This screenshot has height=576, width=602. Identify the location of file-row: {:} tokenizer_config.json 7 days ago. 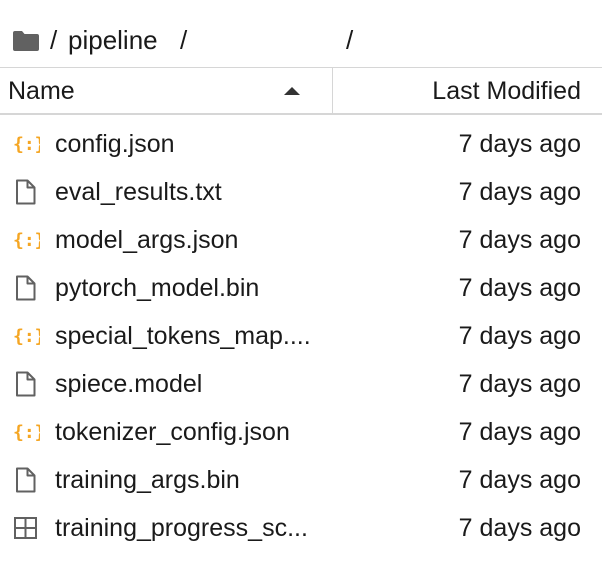
(301, 432).